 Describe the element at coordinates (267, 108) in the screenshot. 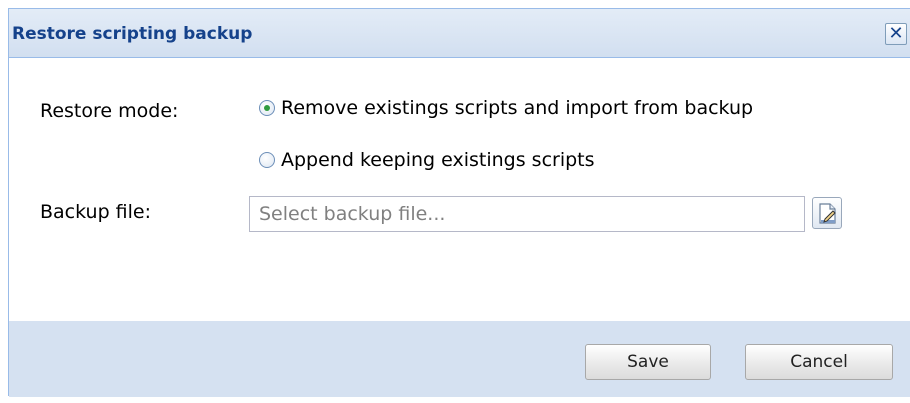

I see `radio-remove-and-import` at that location.